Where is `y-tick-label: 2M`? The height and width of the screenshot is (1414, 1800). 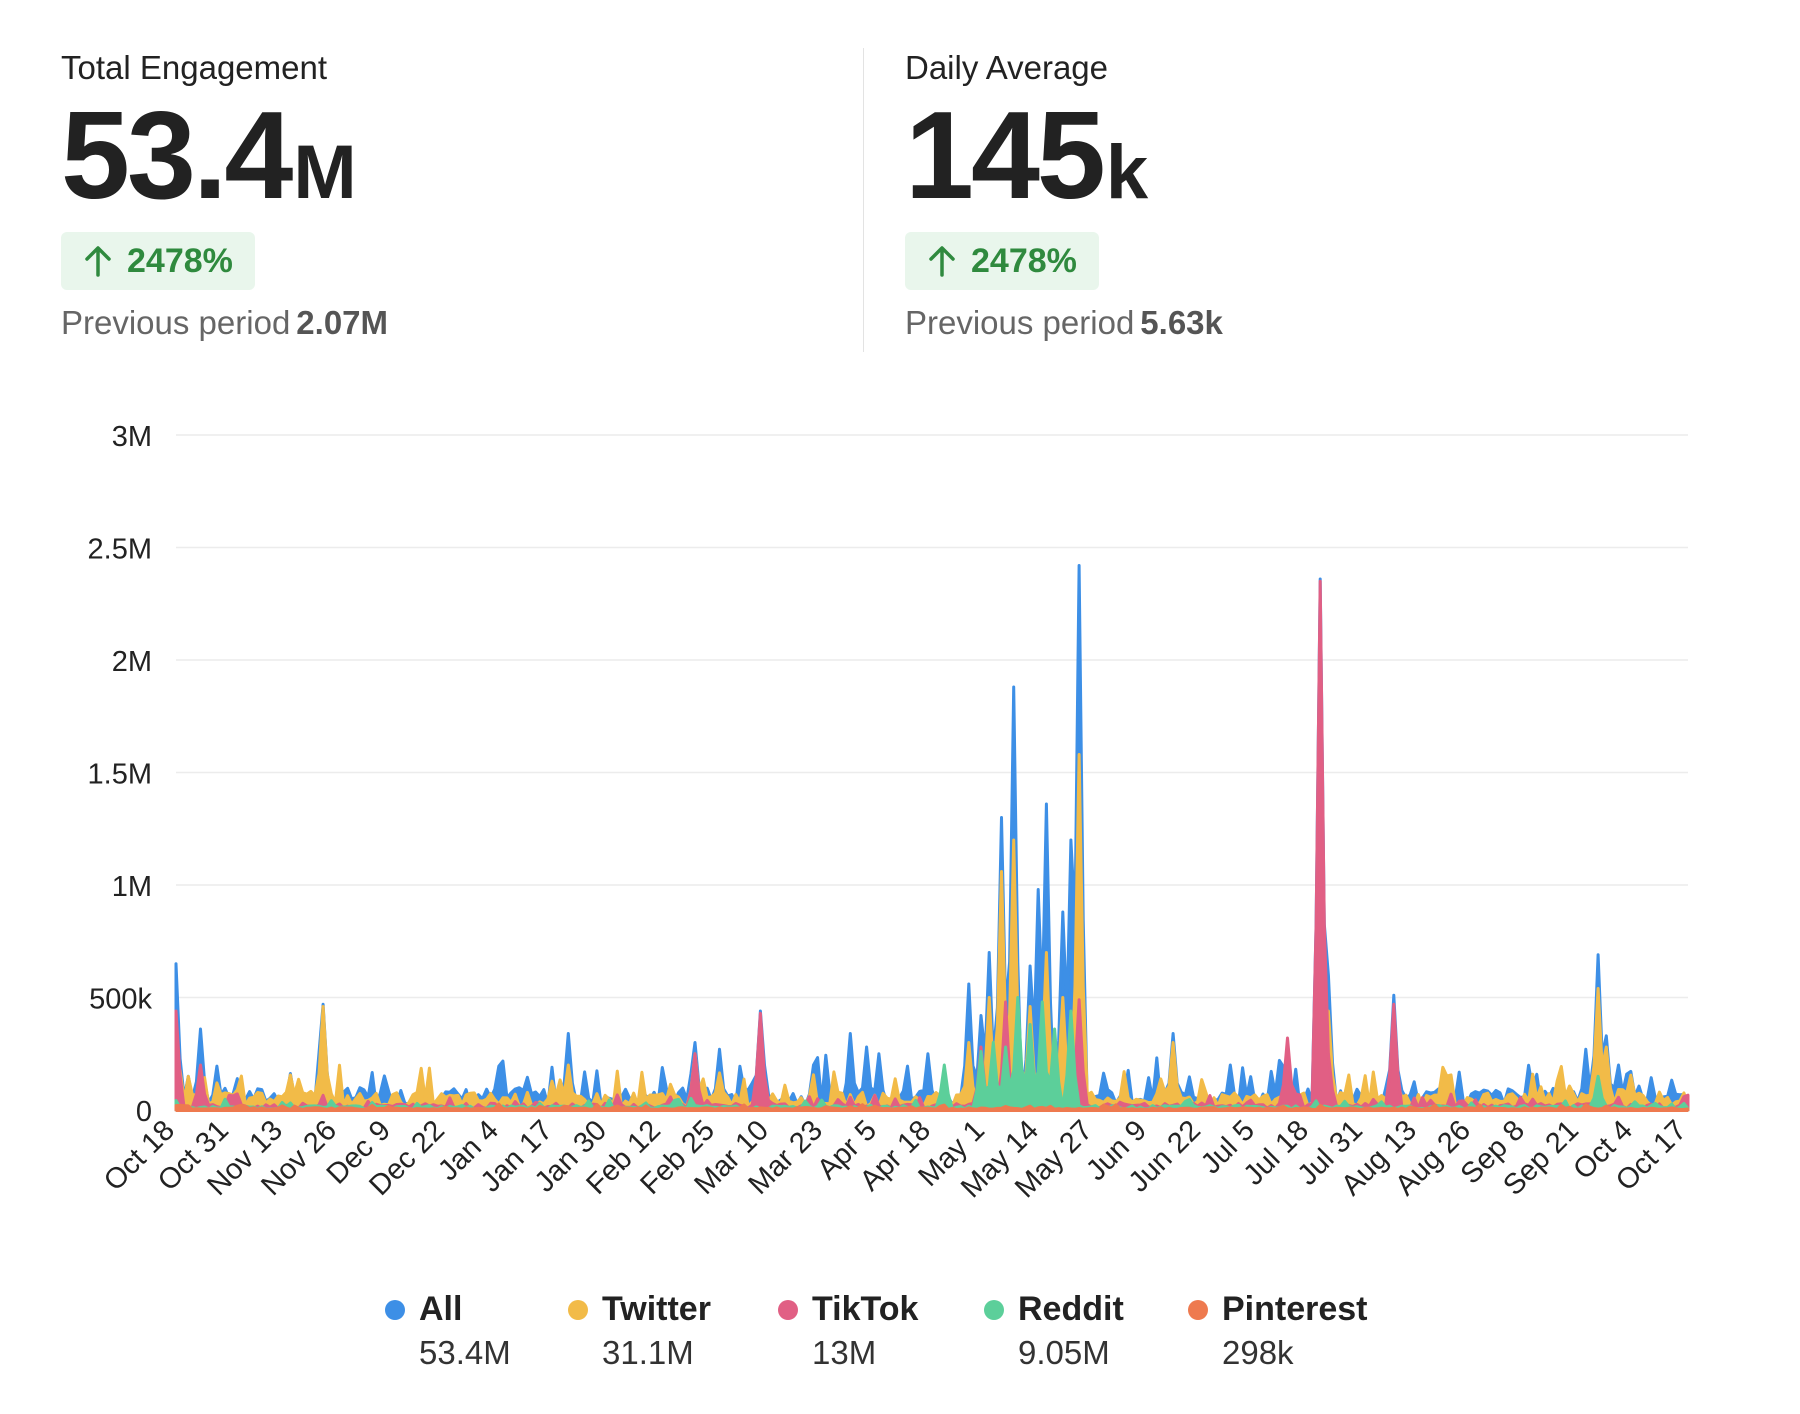 y-tick-label: 2M is located at coordinates (132, 662).